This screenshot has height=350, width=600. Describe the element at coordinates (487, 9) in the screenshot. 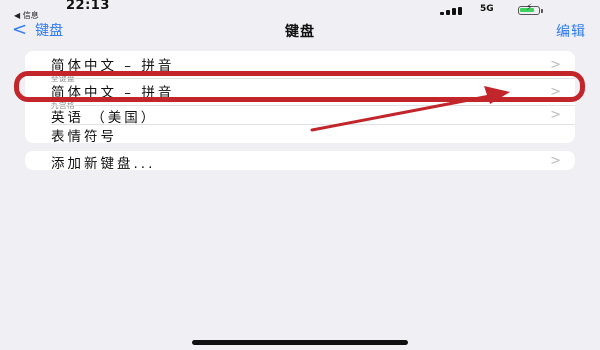

I see `network-type: 5G` at that location.